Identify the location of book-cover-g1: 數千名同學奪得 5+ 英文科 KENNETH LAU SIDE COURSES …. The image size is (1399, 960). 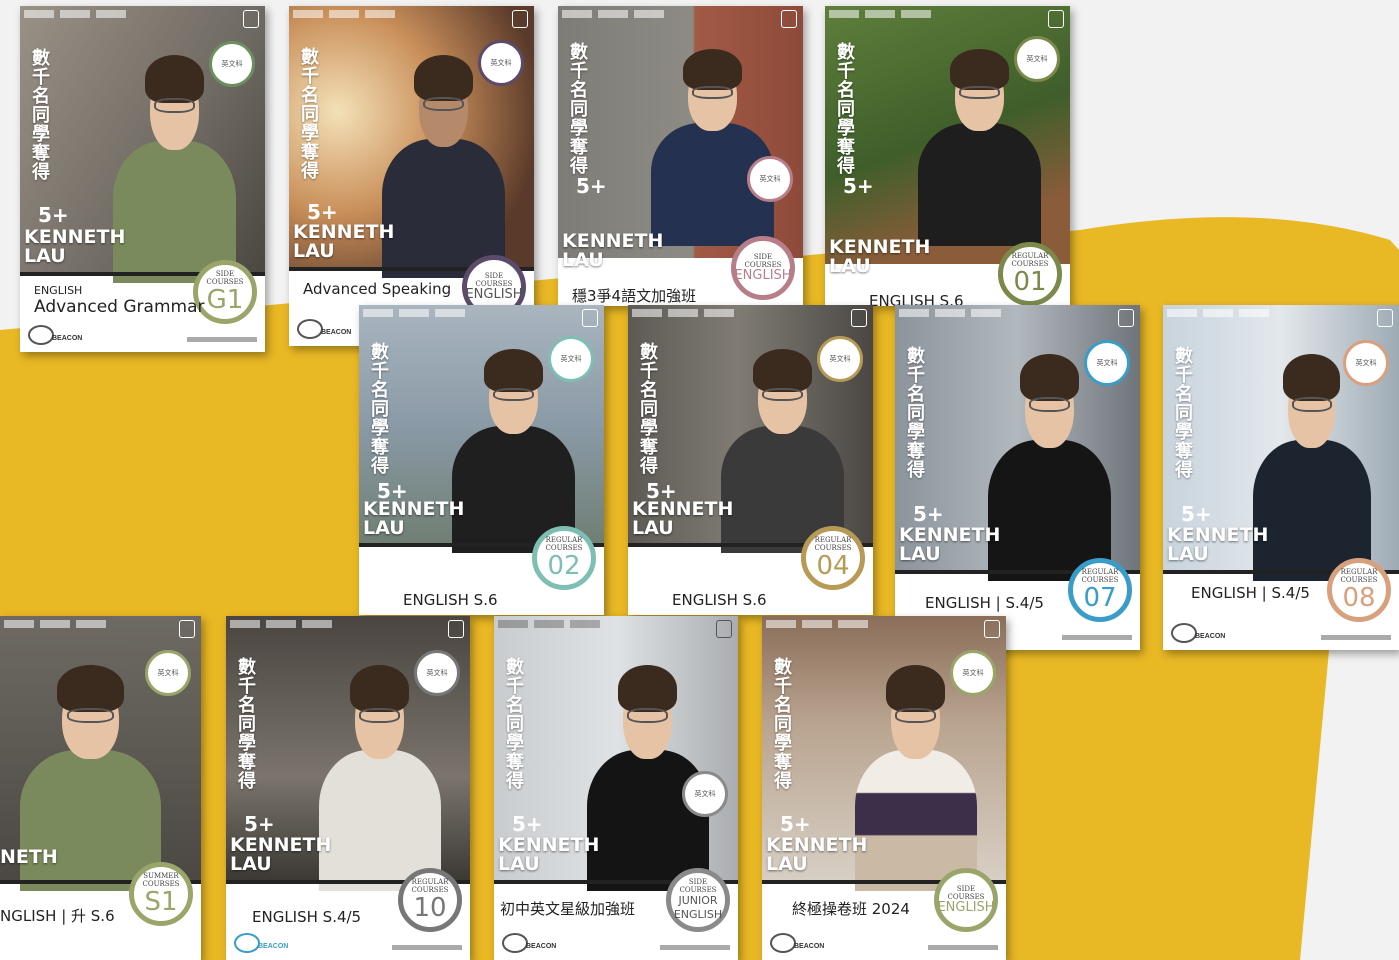
(142, 179).